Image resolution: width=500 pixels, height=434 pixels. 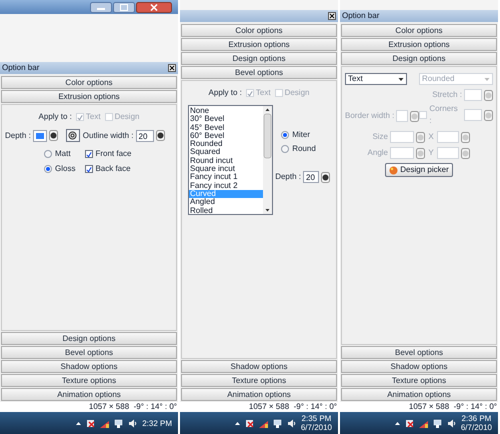 What do you see at coordinates (226, 136) in the screenshot?
I see `list-item: 60° Bevel` at bounding box center [226, 136].